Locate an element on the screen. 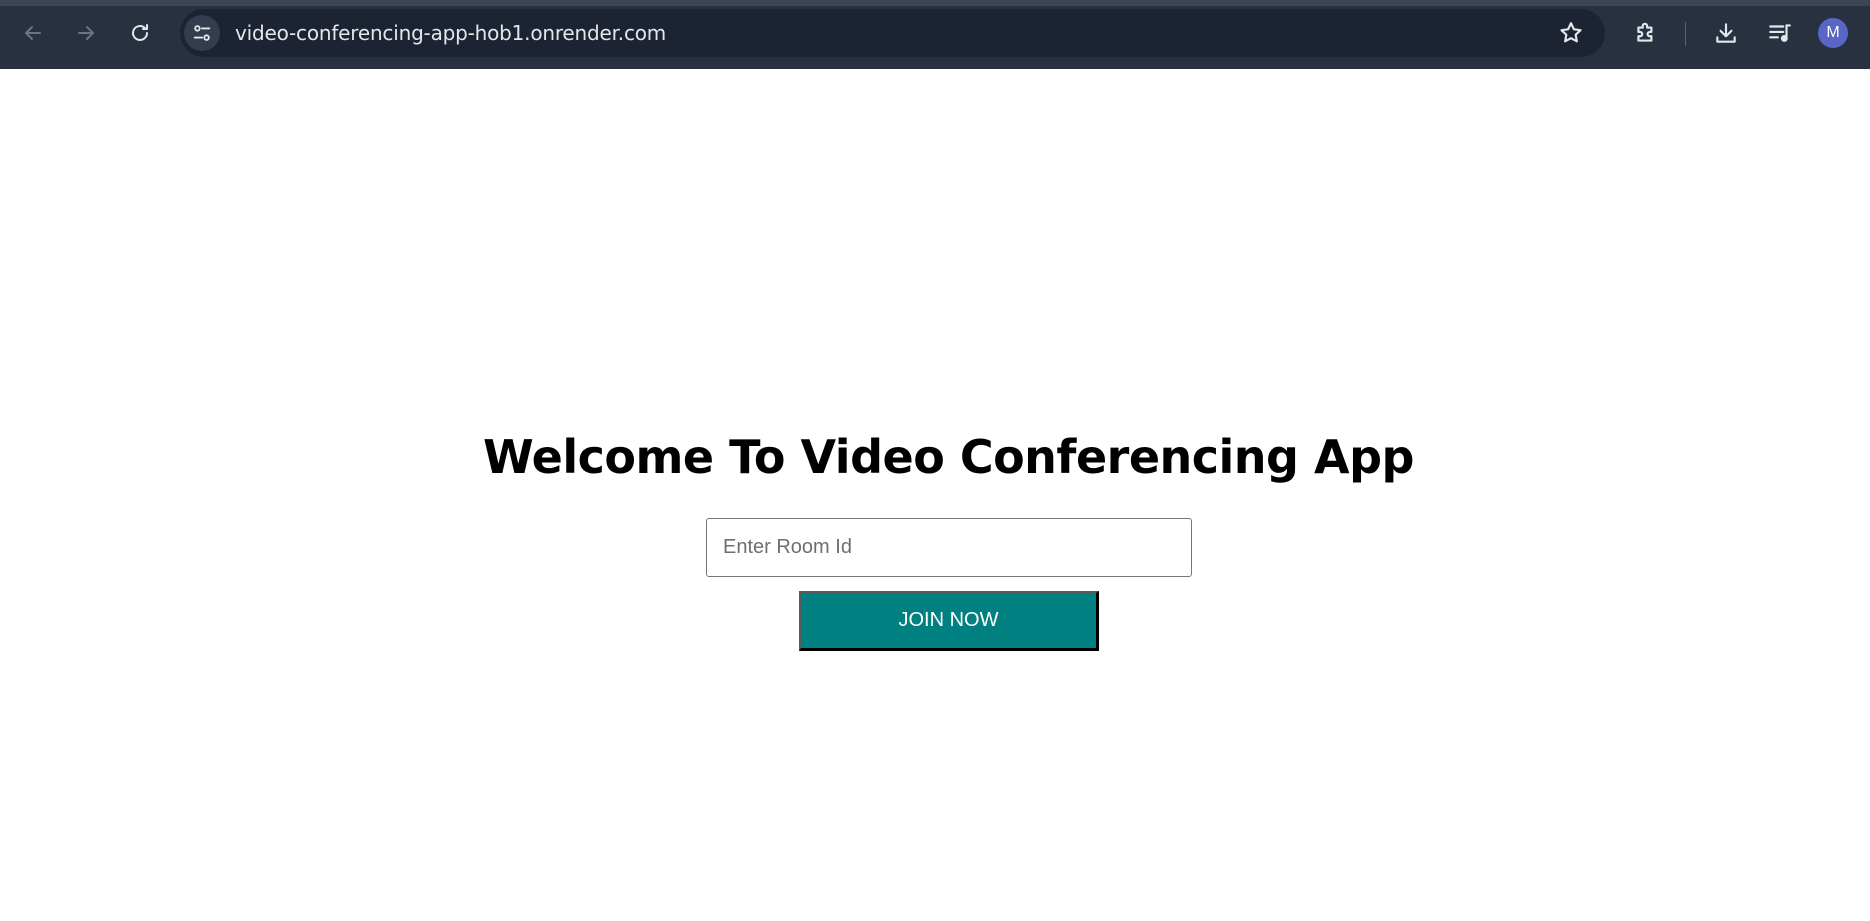  arrow-right-icon is located at coordinates (86, 33).